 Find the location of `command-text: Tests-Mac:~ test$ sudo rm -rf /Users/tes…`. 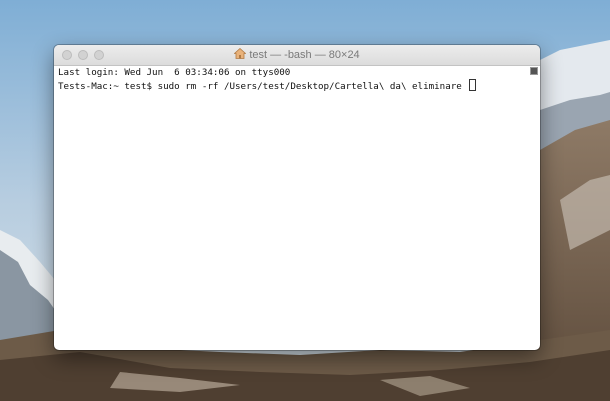

command-text: Tests-Mac:~ test$ sudo rm -rf /Users/tes… is located at coordinates (263, 86).